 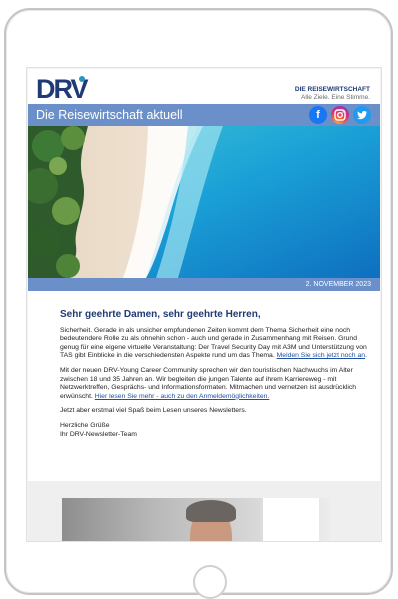 What do you see at coordinates (98, 434) in the screenshot?
I see `signature: Ihr DRV-Newsletter-Team` at bounding box center [98, 434].